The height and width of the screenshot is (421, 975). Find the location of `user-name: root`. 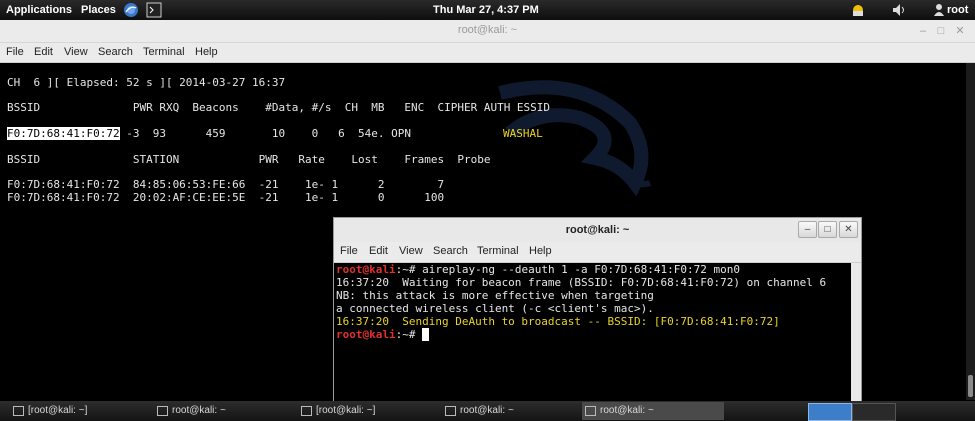

user-name: root is located at coordinates (957, 10).